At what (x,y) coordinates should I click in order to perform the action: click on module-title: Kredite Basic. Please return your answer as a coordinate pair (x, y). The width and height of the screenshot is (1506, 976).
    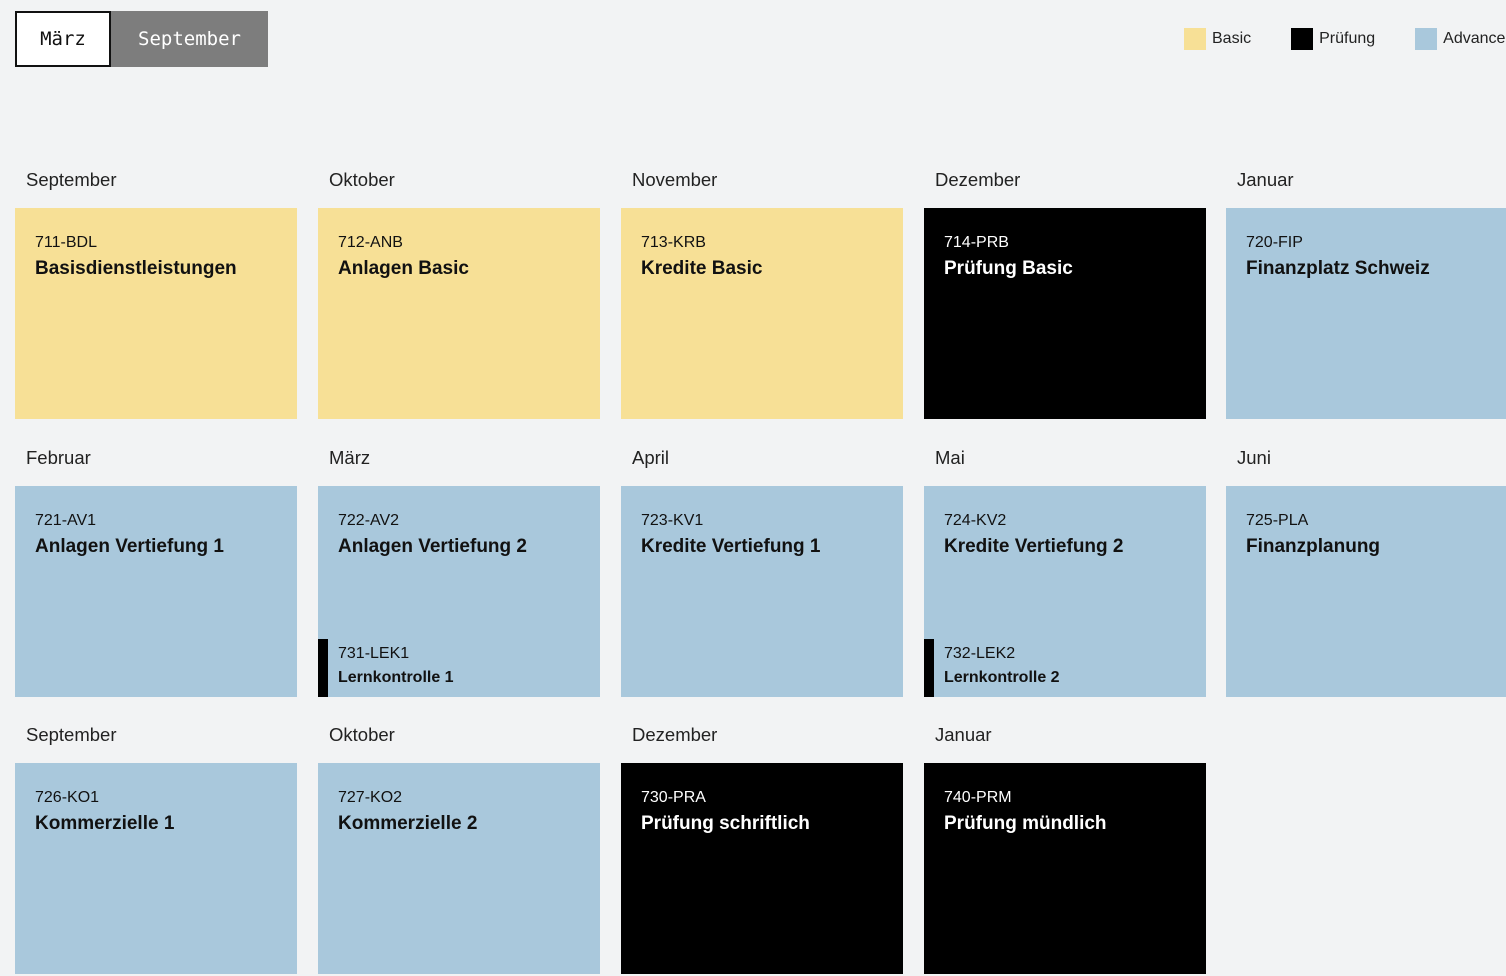
    Looking at the image, I should click on (702, 268).